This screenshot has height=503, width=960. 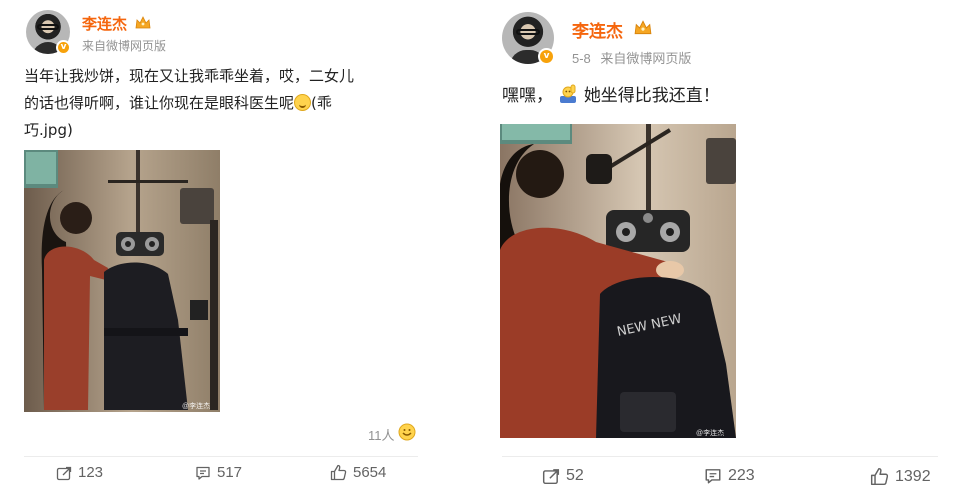 What do you see at coordinates (563, 476) in the screenshot?
I see `repost-button: 52` at bounding box center [563, 476].